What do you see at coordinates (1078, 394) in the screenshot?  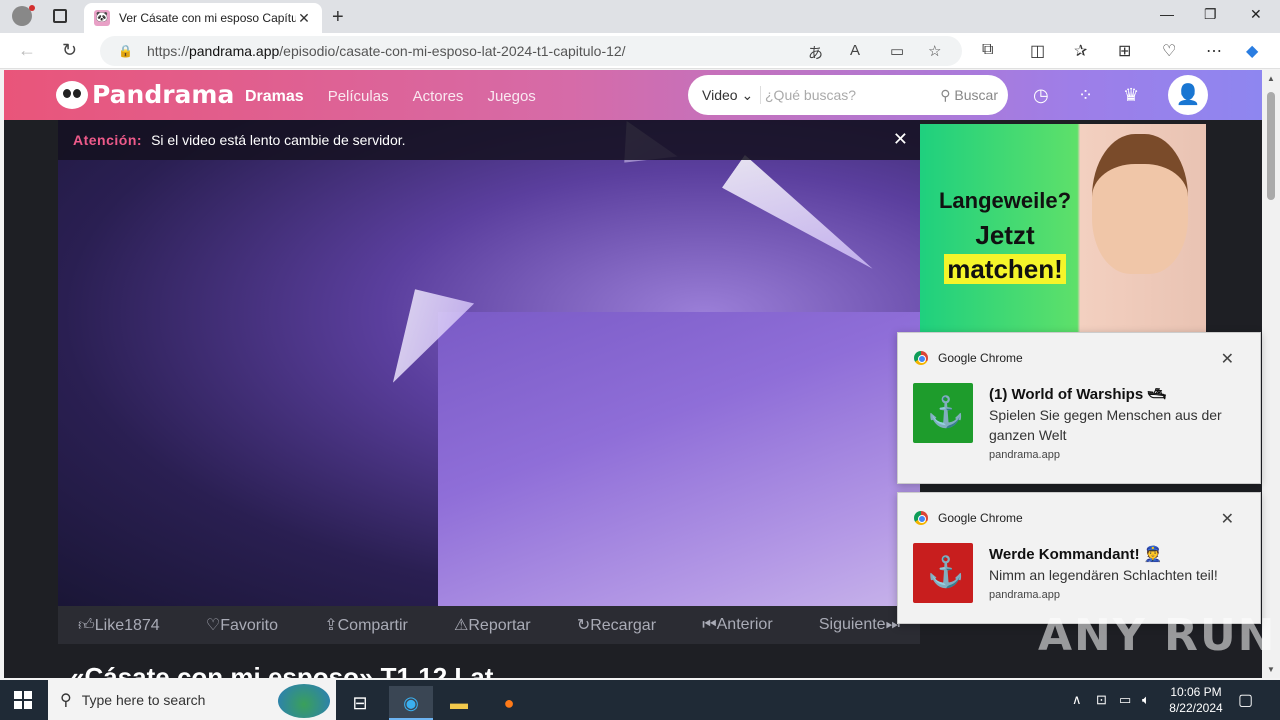 I see `notification-title: (1) World of Warships 🛥` at bounding box center [1078, 394].